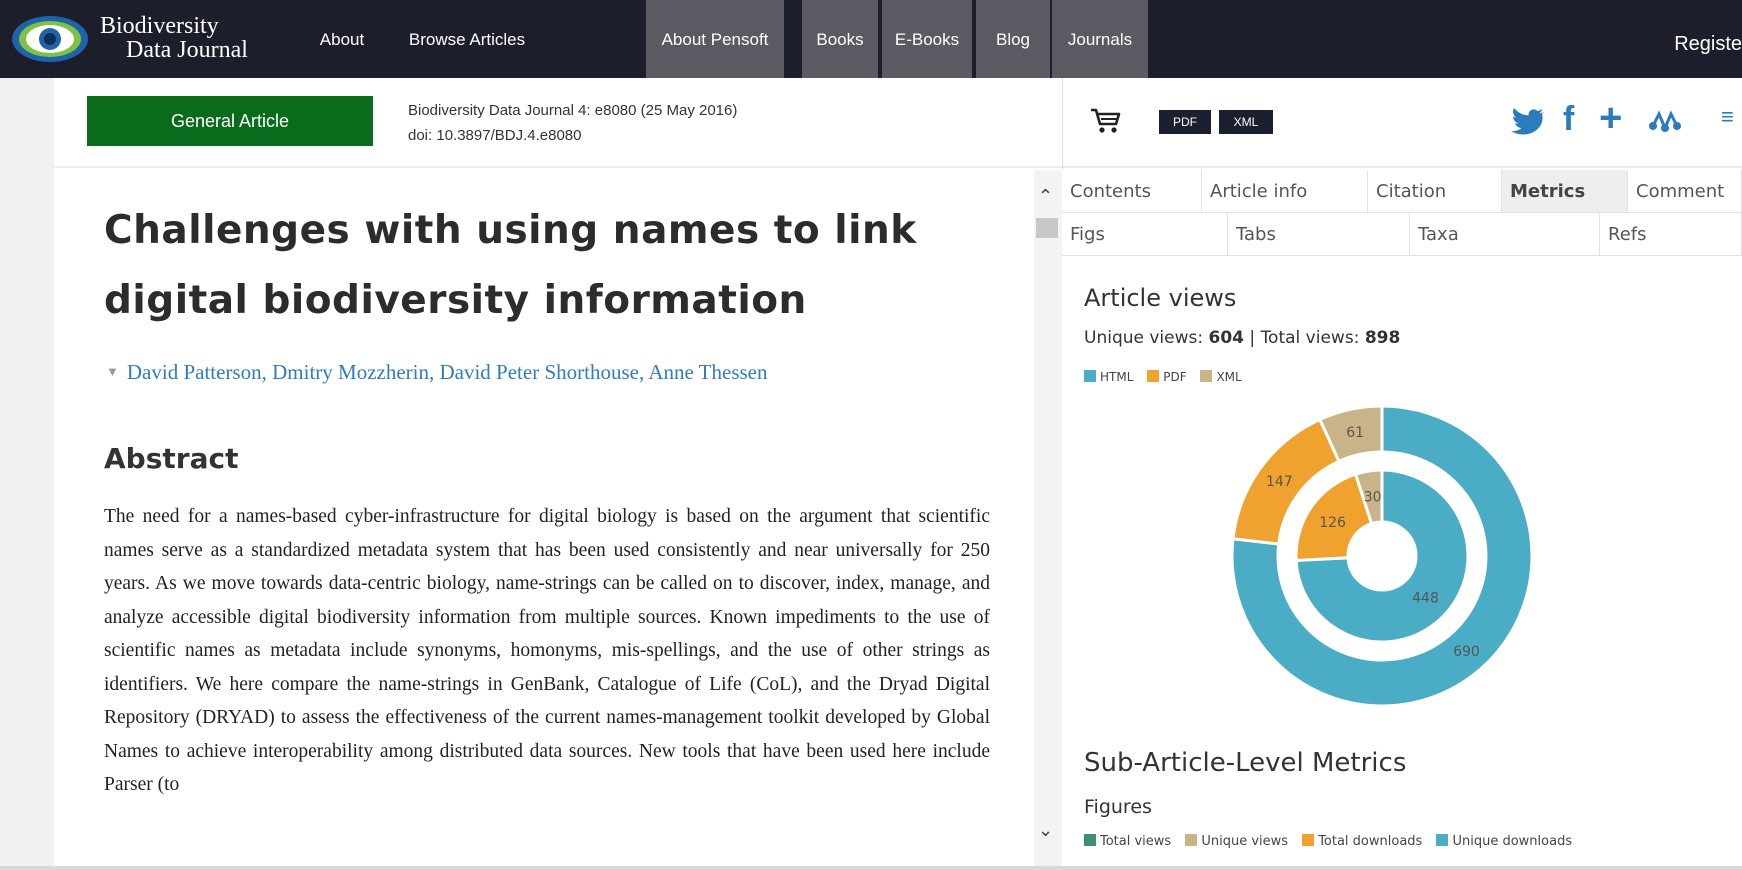 This screenshot has width=1742, height=870. I want to click on views-donut-chart: 690 147 61 448 126 30, so click(1382, 556).